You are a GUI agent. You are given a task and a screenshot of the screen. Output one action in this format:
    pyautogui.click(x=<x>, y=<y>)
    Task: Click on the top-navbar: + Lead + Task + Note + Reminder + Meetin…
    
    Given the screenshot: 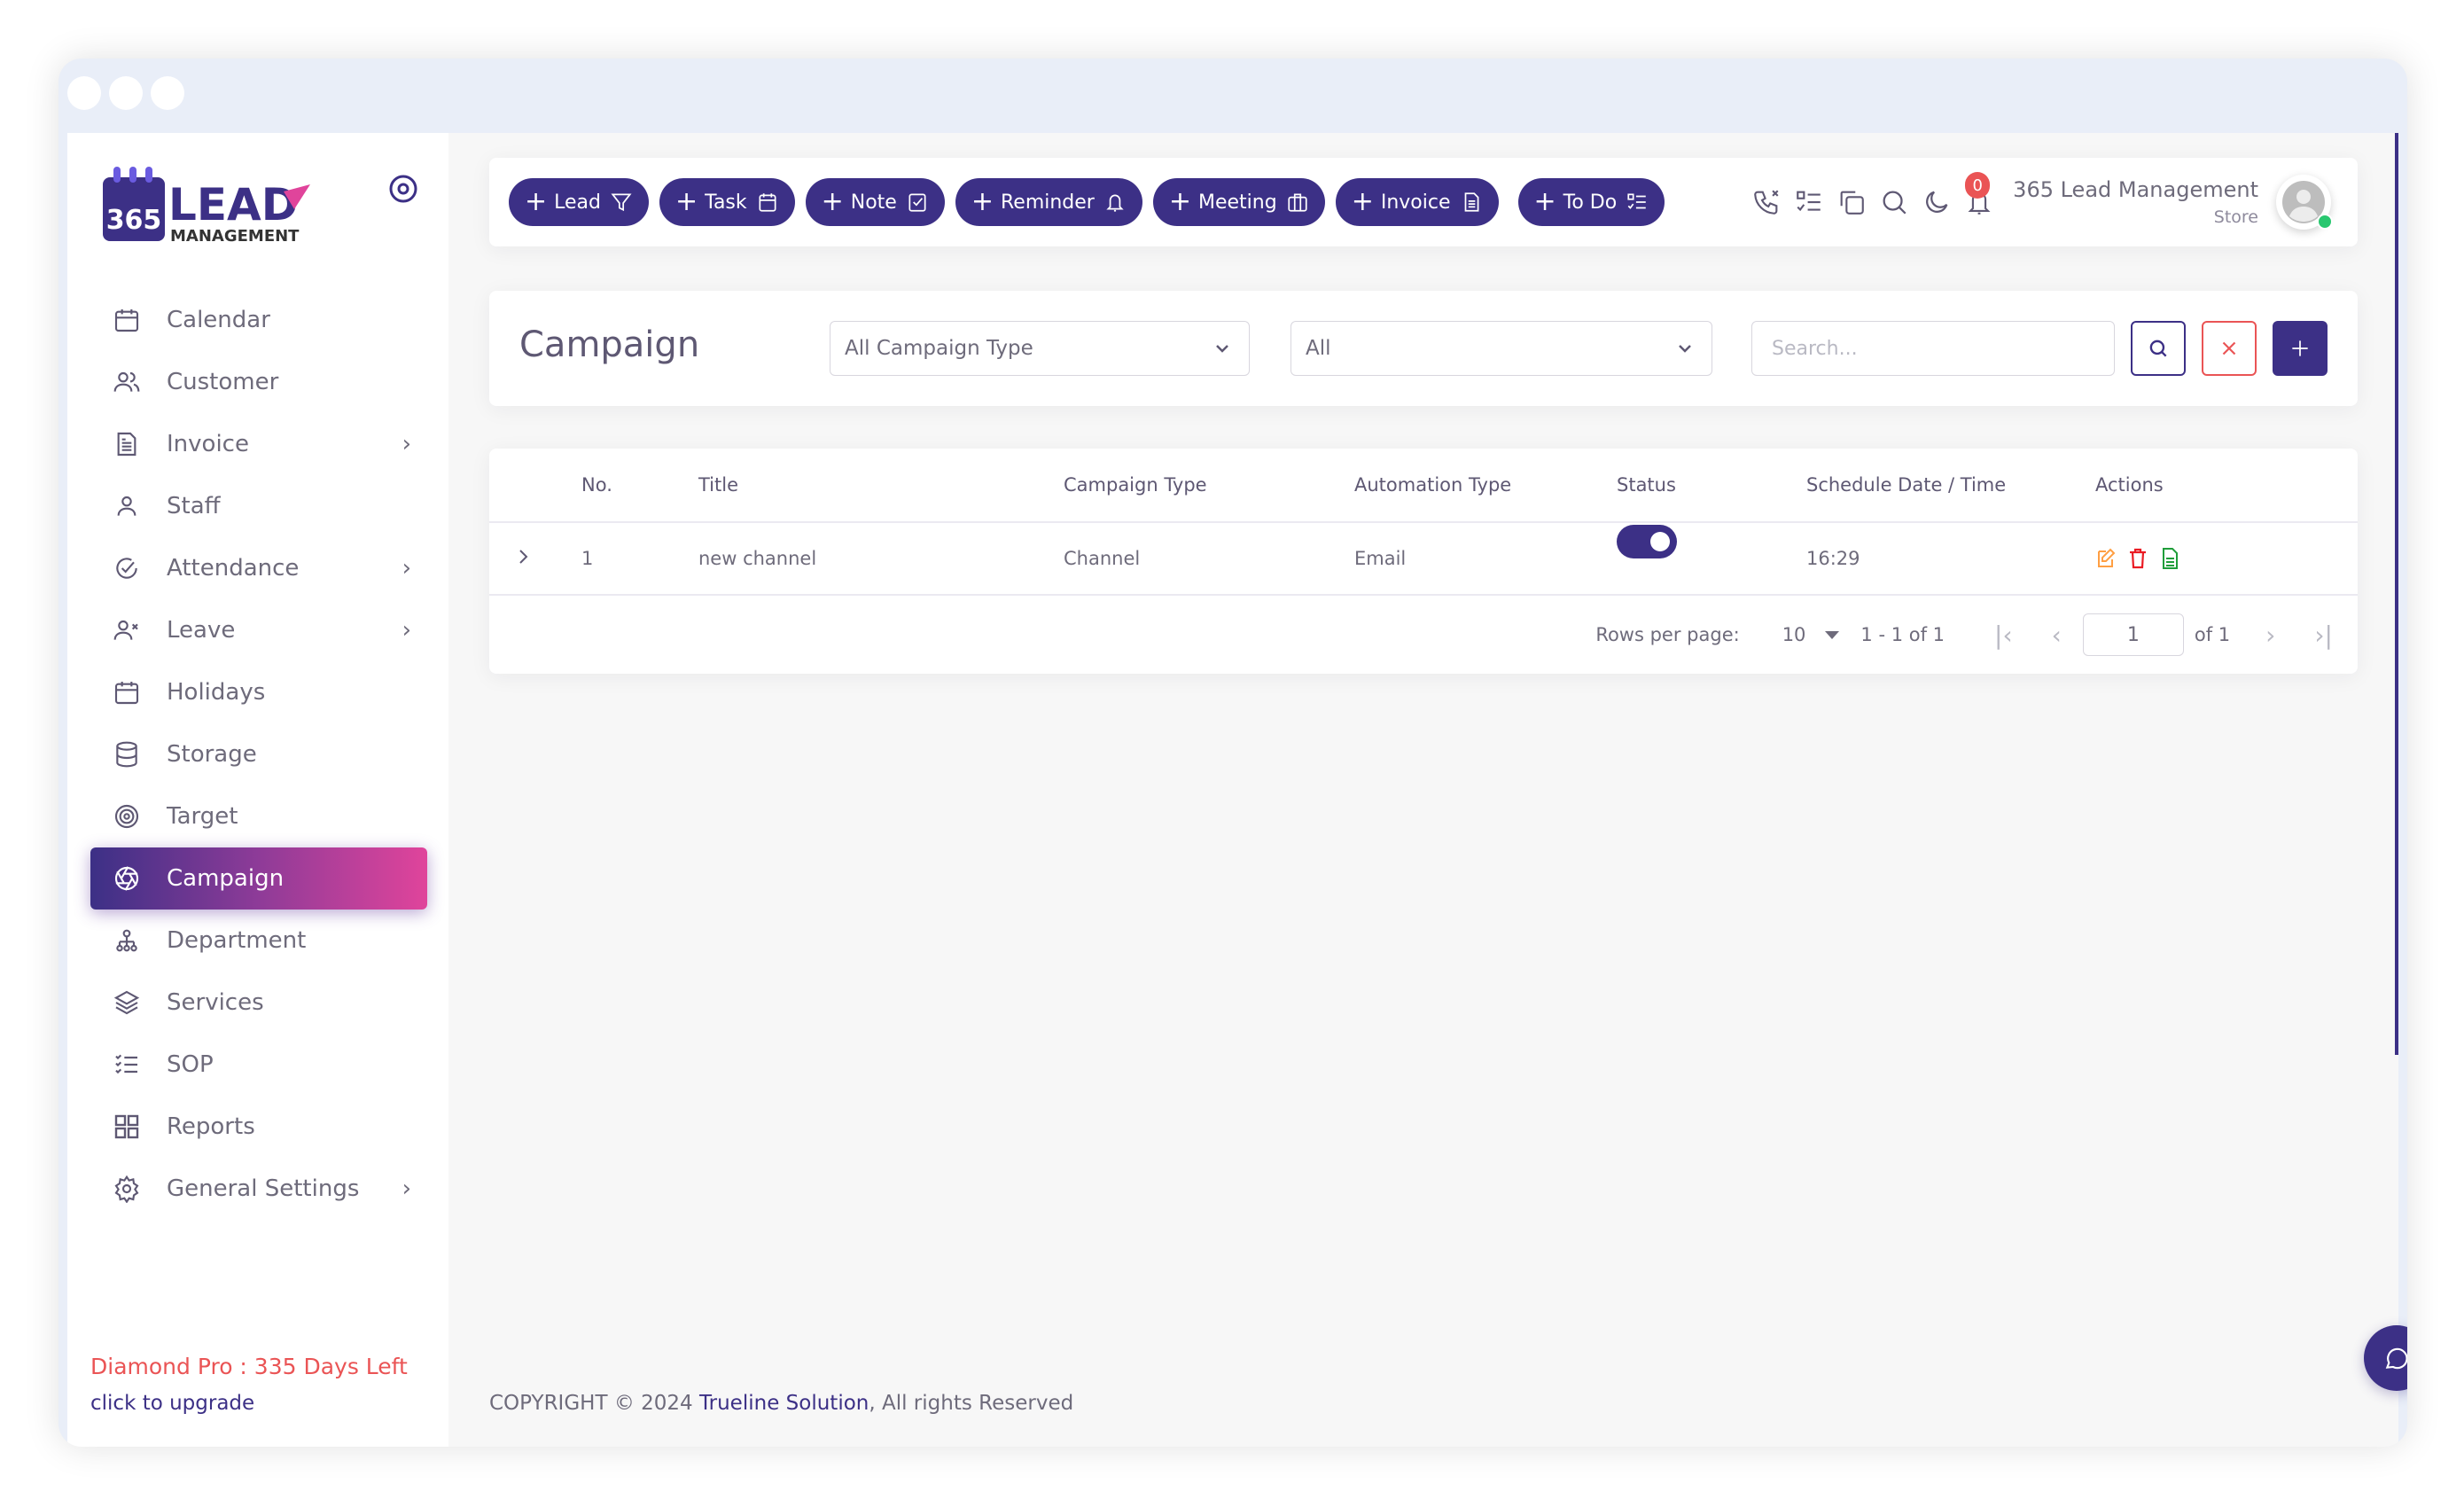 What is the action you would take?
    pyautogui.click(x=1423, y=202)
    